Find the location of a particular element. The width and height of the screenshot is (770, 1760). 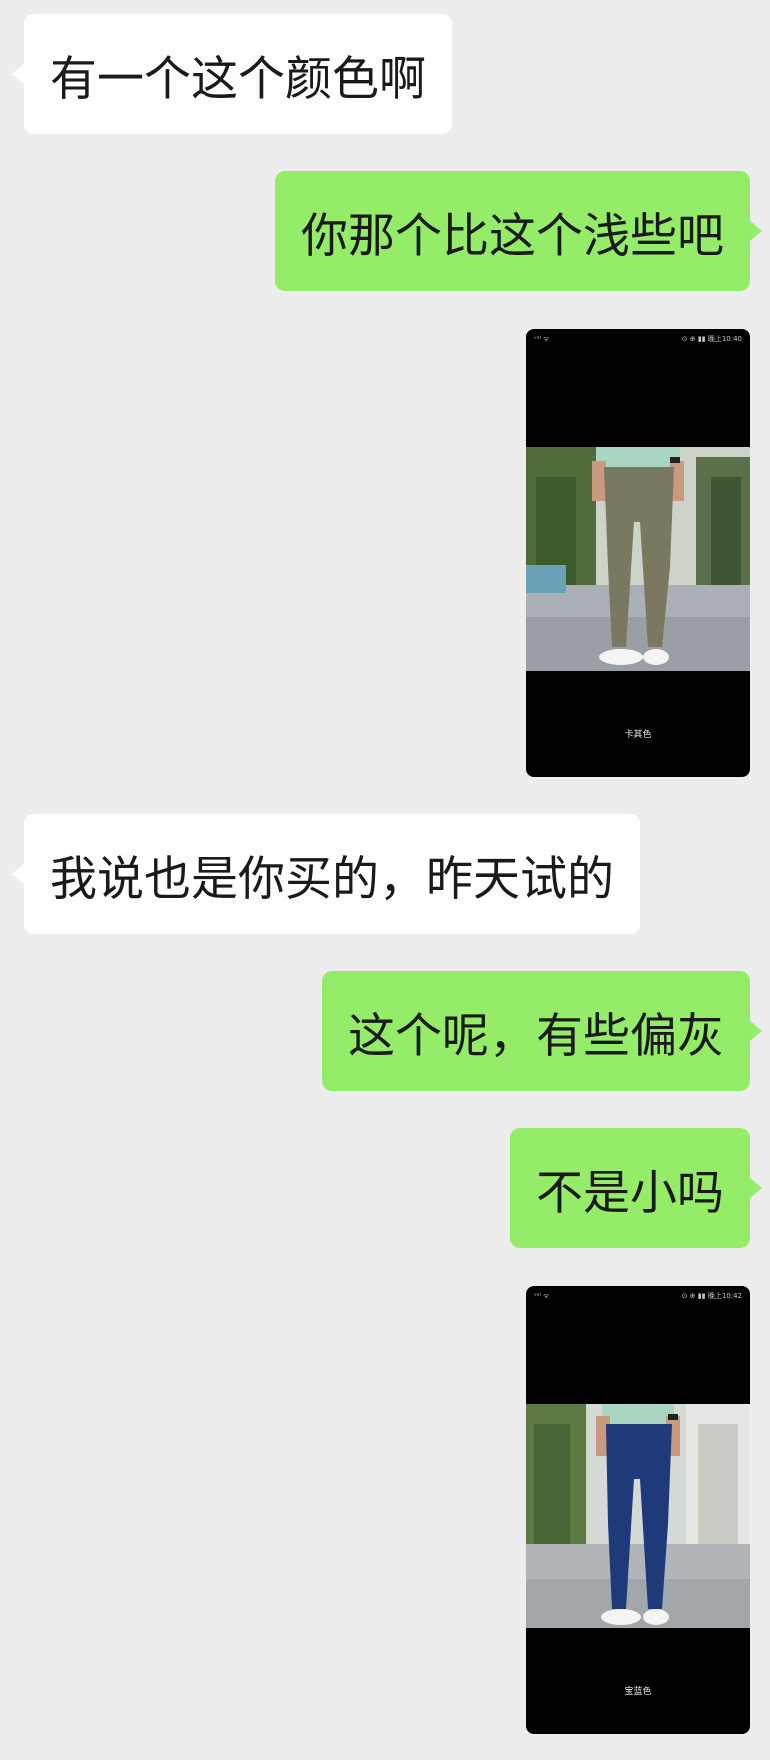

pants-photo-royal-blue is located at coordinates (638, 1516).